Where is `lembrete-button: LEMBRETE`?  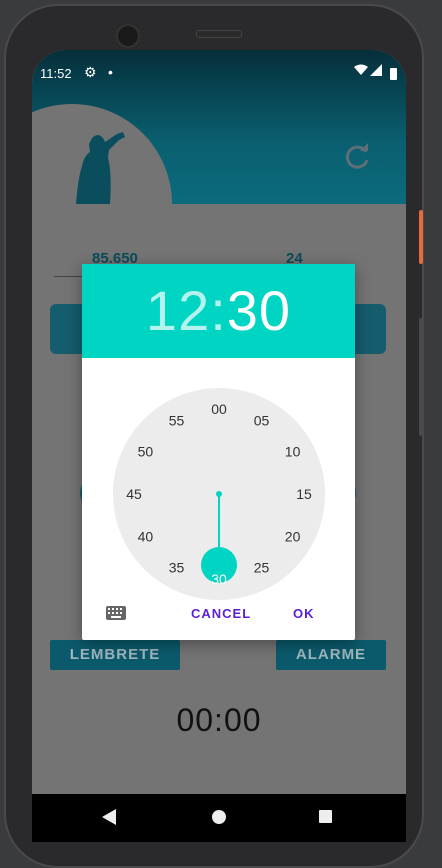 lembrete-button: LEMBRETE is located at coordinates (115, 655).